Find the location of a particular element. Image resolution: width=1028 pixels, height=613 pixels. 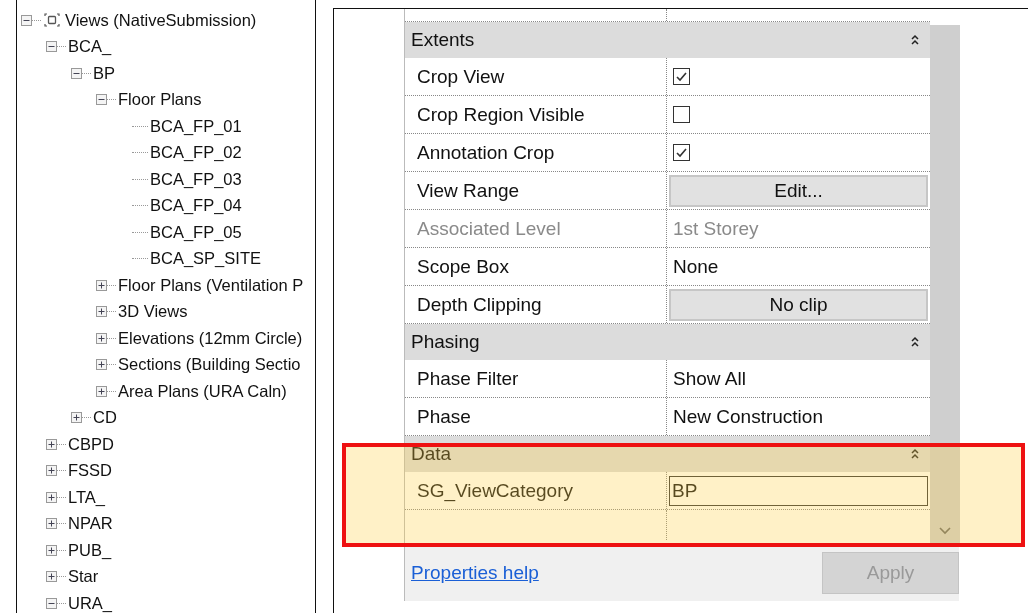

property-label: Scope Box is located at coordinates (463, 266).